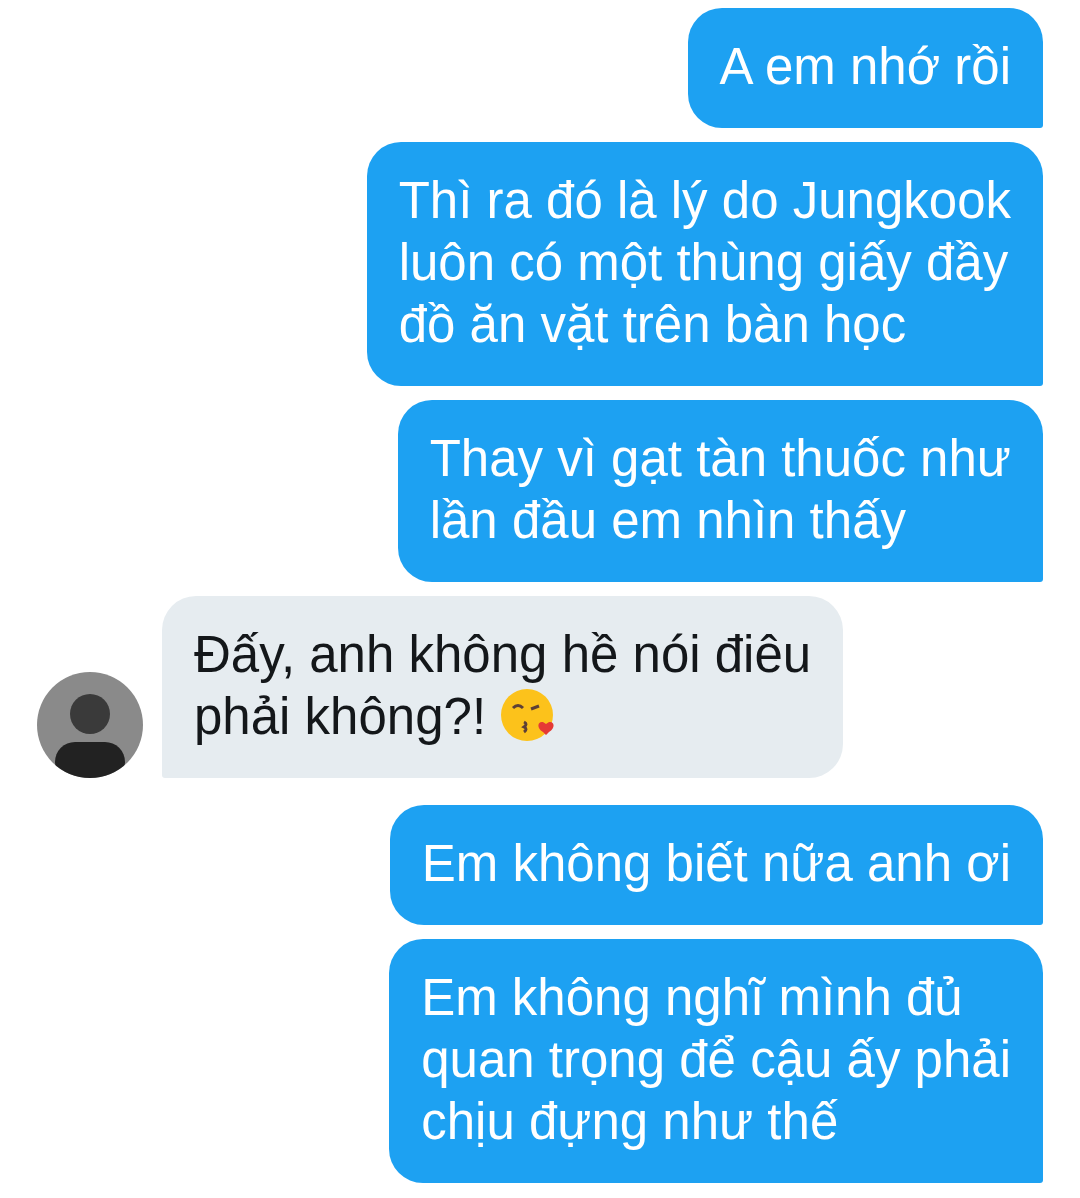 This screenshot has height=1198, width=1080. What do you see at coordinates (704, 264) in the screenshot?
I see `message-bubble: Thì ra đó là lý do Jungkook luôn có một thùng giấy đầy đồ ăn vặt trên bàn học` at bounding box center [704, 264].